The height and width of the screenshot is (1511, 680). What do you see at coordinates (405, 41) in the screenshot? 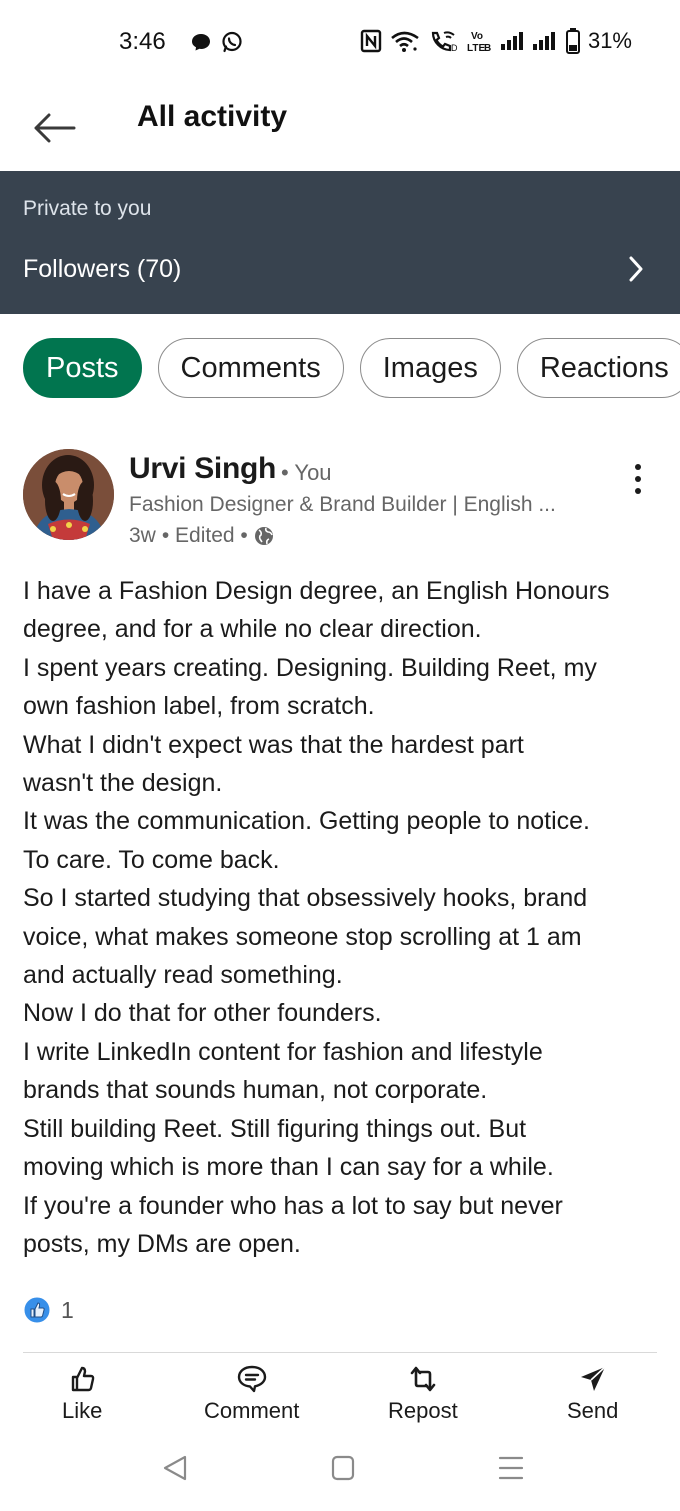
I see `wifi-icon` at bounding box center [405, 41].